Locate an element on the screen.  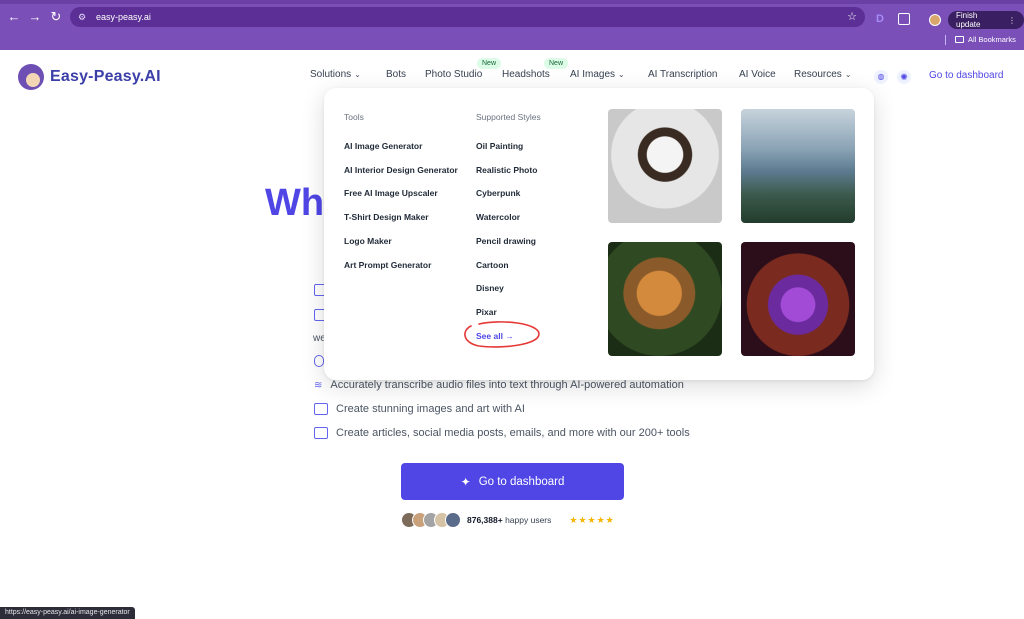
nav-bots: Bots is located at coordinates (396, 74).